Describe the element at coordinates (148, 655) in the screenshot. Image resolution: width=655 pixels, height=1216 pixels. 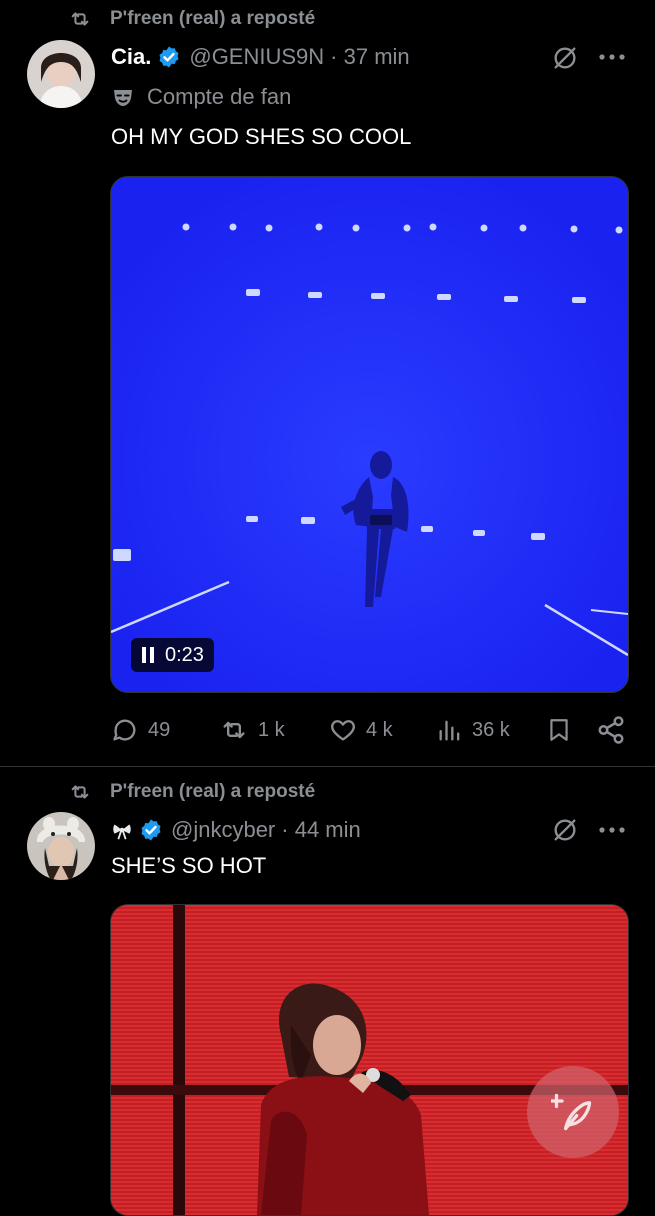
I see `pause-icon` at that location.